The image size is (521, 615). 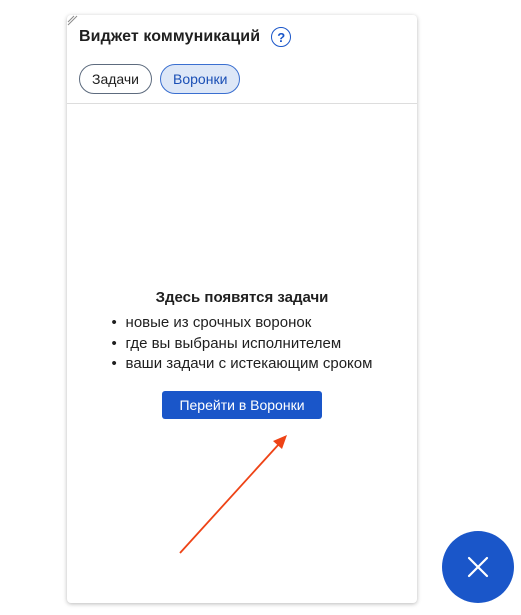 I want to click on header-divider, so click(x=242, y=103).